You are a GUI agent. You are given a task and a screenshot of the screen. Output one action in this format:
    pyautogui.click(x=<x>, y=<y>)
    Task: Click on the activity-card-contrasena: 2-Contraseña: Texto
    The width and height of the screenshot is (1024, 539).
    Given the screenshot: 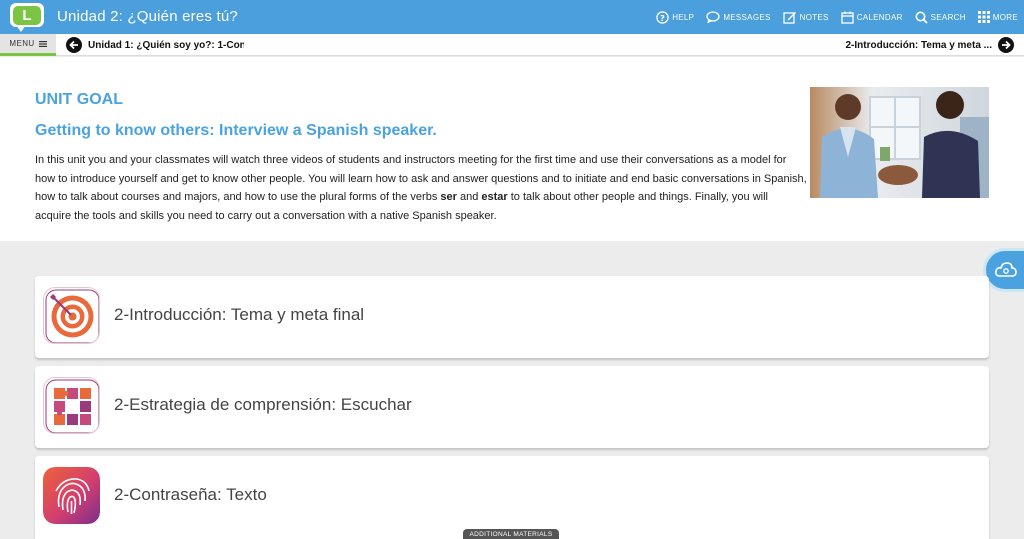 What is the action you would take?
    pyautogui.click(x=512, y=497)
    